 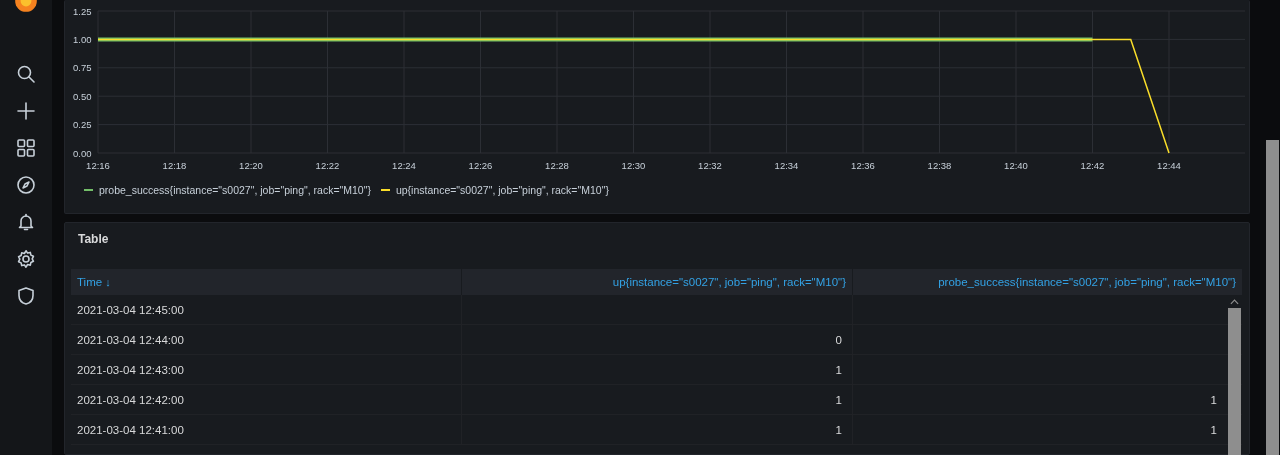 I want to click on x-tick-label: 12:20, so click(x=251, y=165).